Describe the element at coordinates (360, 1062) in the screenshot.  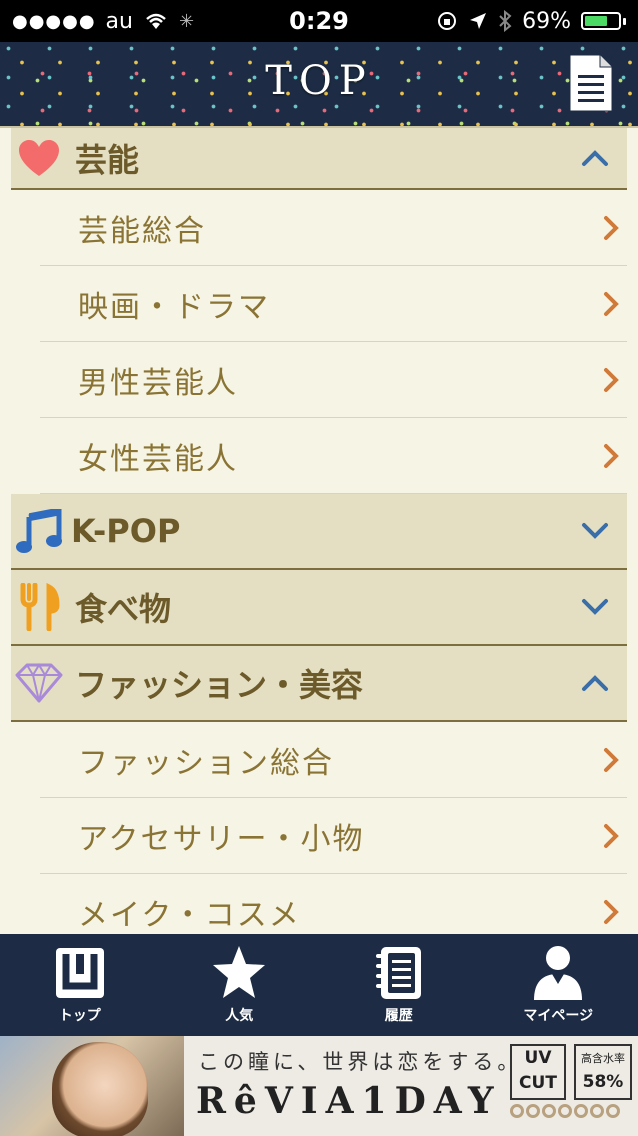
I see `ad-tagline: この瞳に、世界は恋をする。` at that location.